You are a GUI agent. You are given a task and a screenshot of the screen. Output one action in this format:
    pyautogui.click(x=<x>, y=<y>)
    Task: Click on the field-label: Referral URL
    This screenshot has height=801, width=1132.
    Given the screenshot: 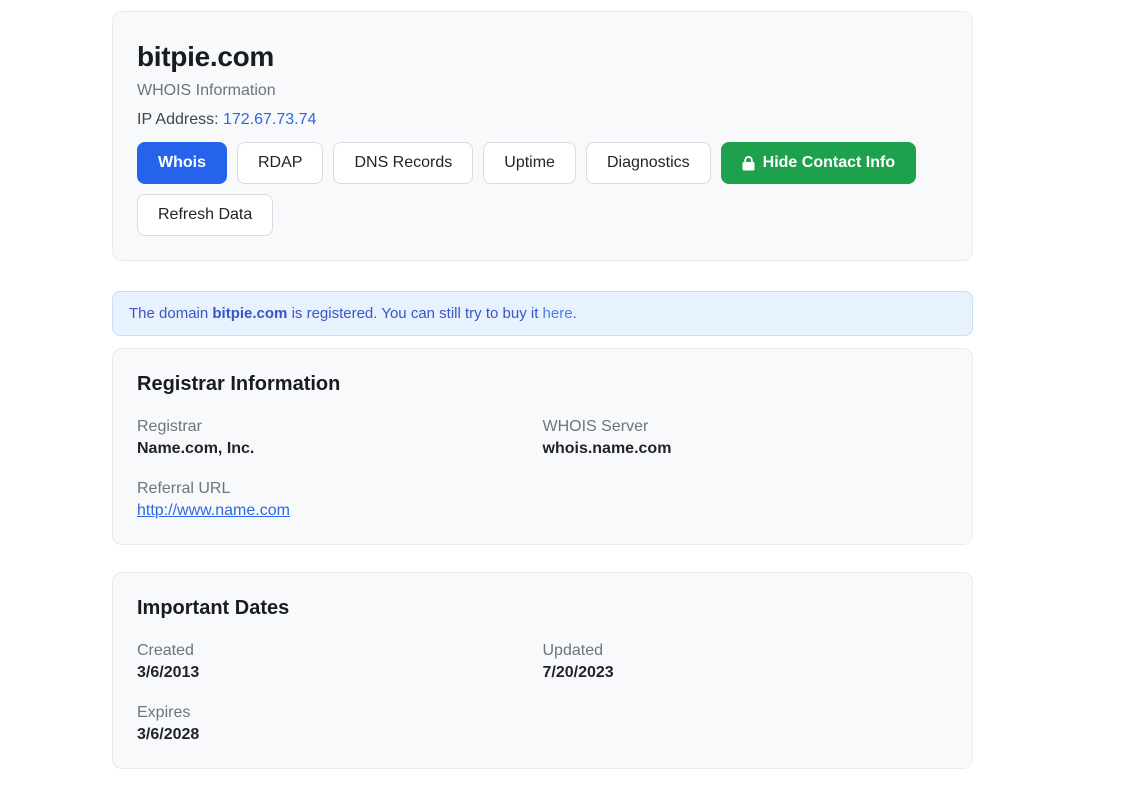 What is the action you would take?
    pyautogui.click(x=184, y=488)
    